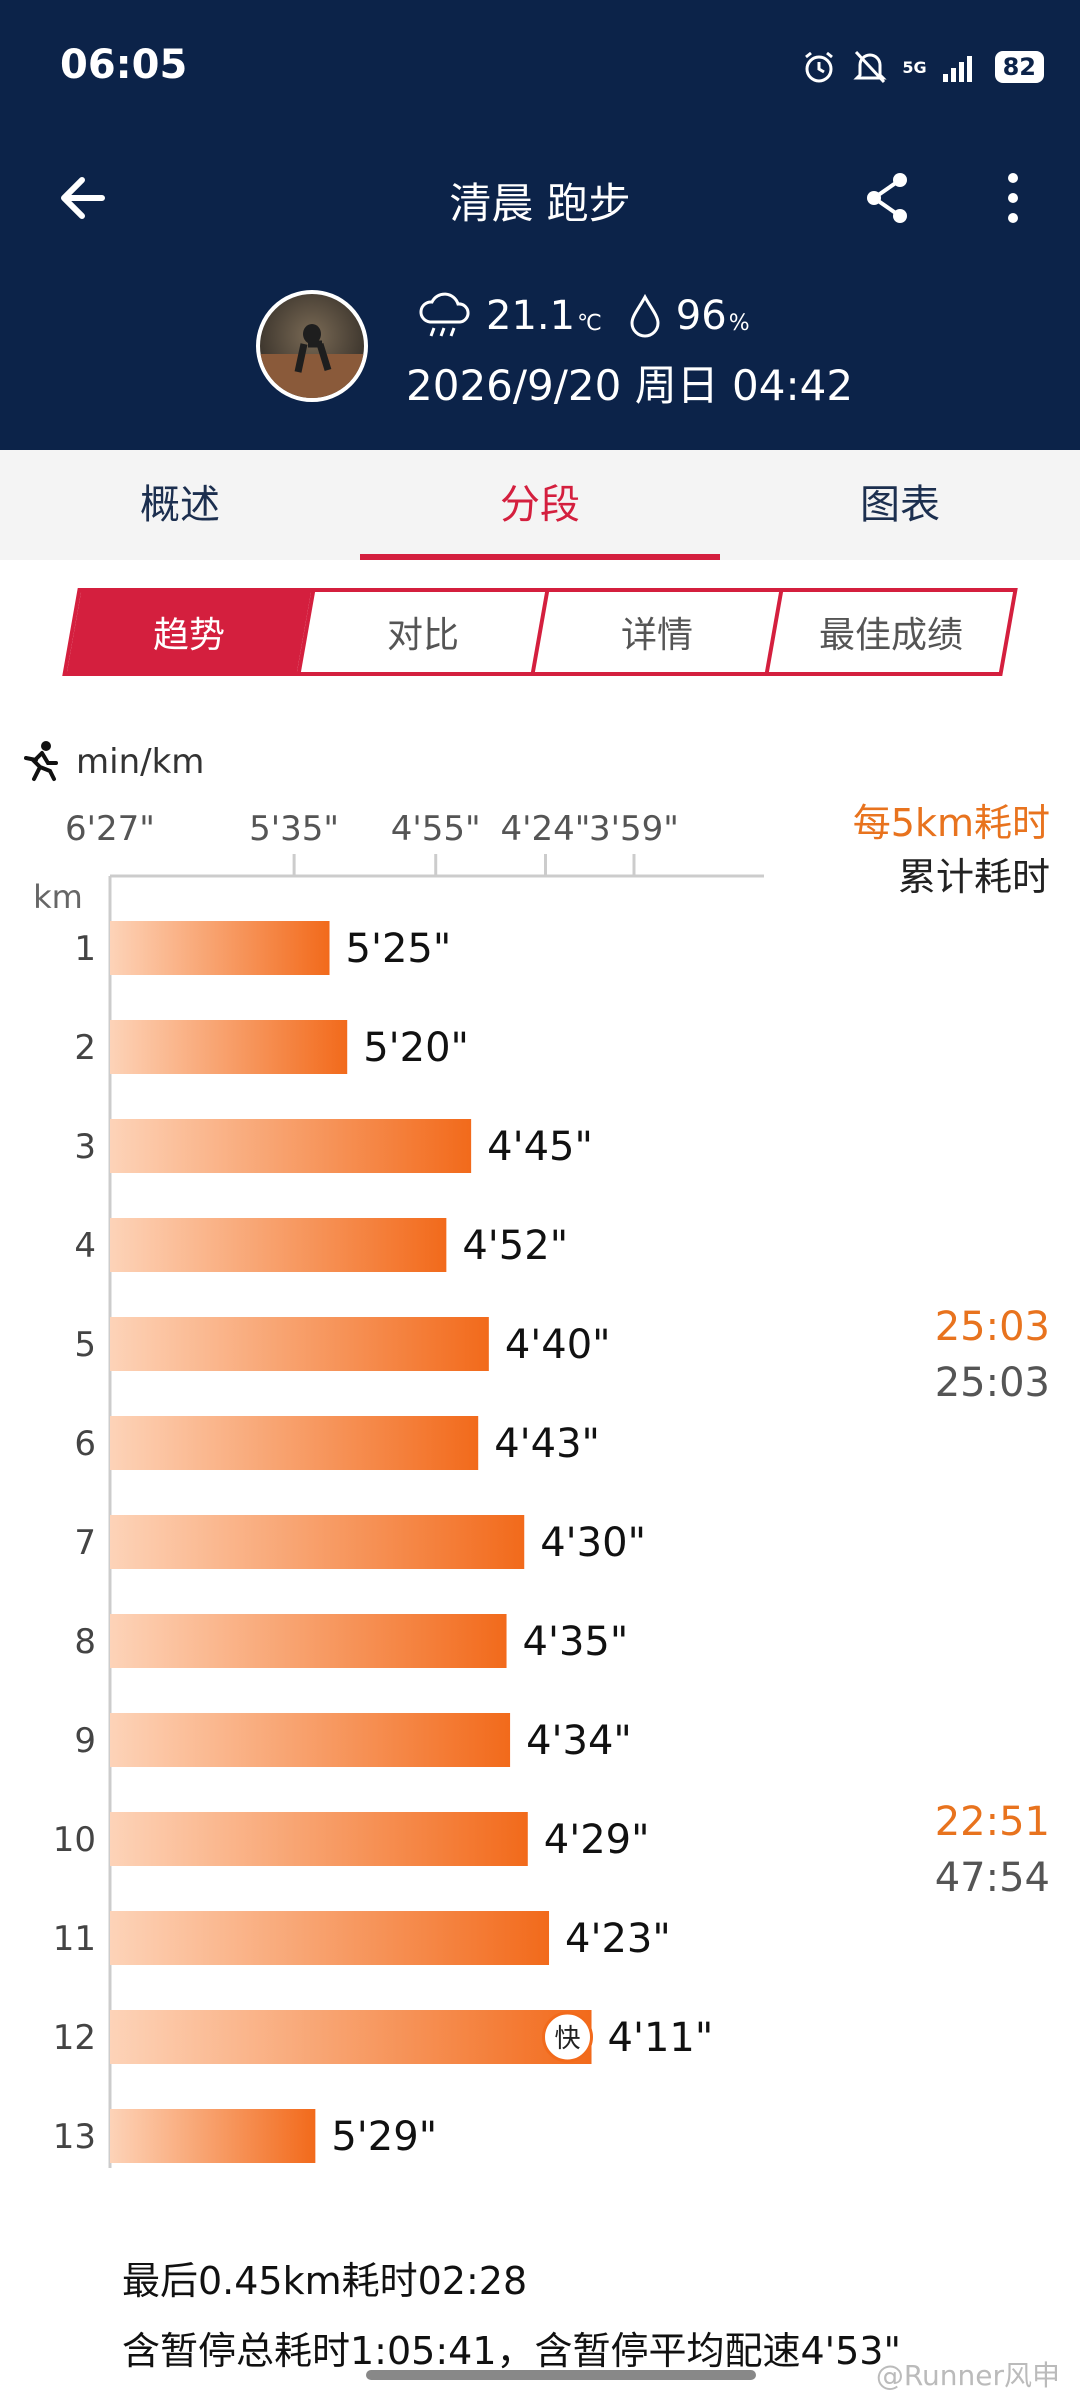  I want to click on km-category-label: 6, so click(85, 1444).